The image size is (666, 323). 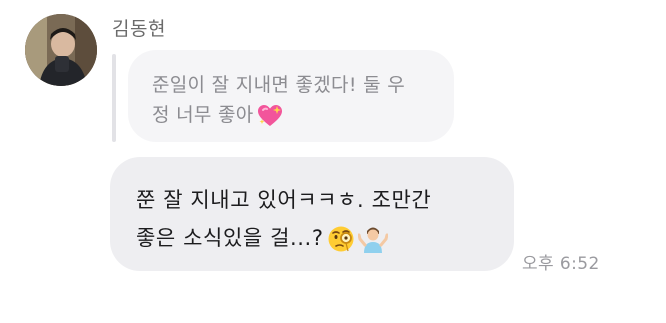 I want to click on quoted-message-bubble: 준일이 잘 지내면 좋겠다! 둘 우 정 너무 좋아, so click(x=291, y=96).